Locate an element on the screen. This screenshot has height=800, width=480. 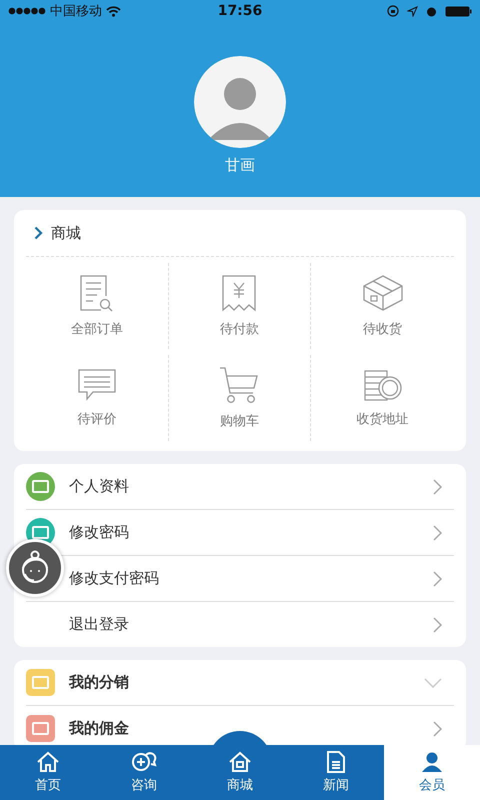
chevron-down-icon is located at coordinates (433, 683).